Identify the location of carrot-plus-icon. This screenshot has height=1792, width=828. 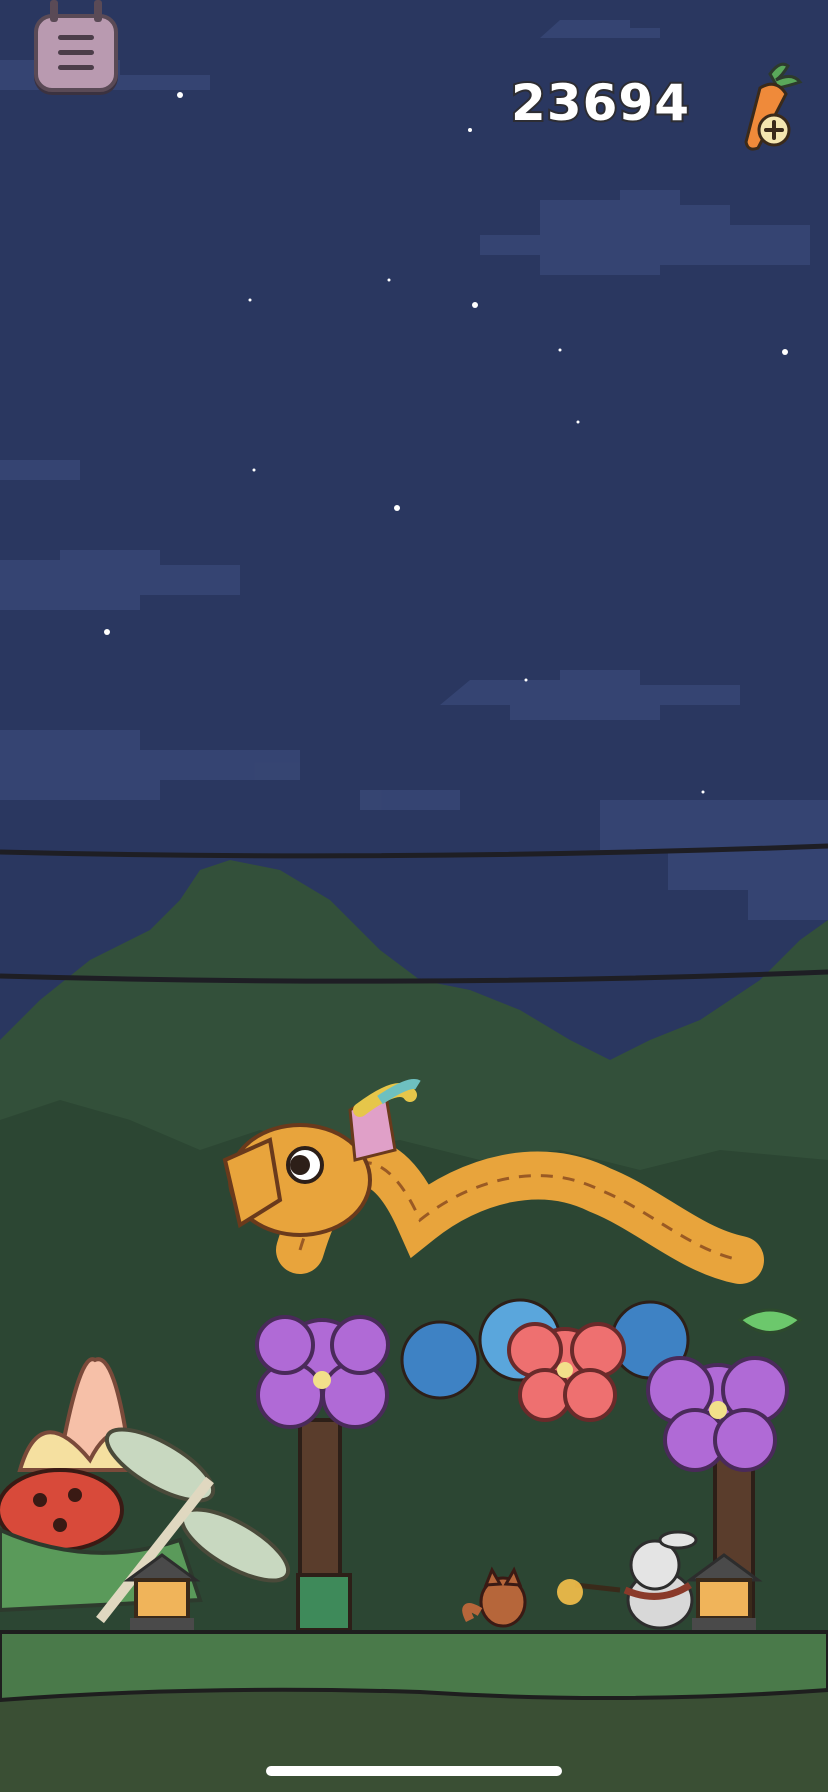
(770, 108).